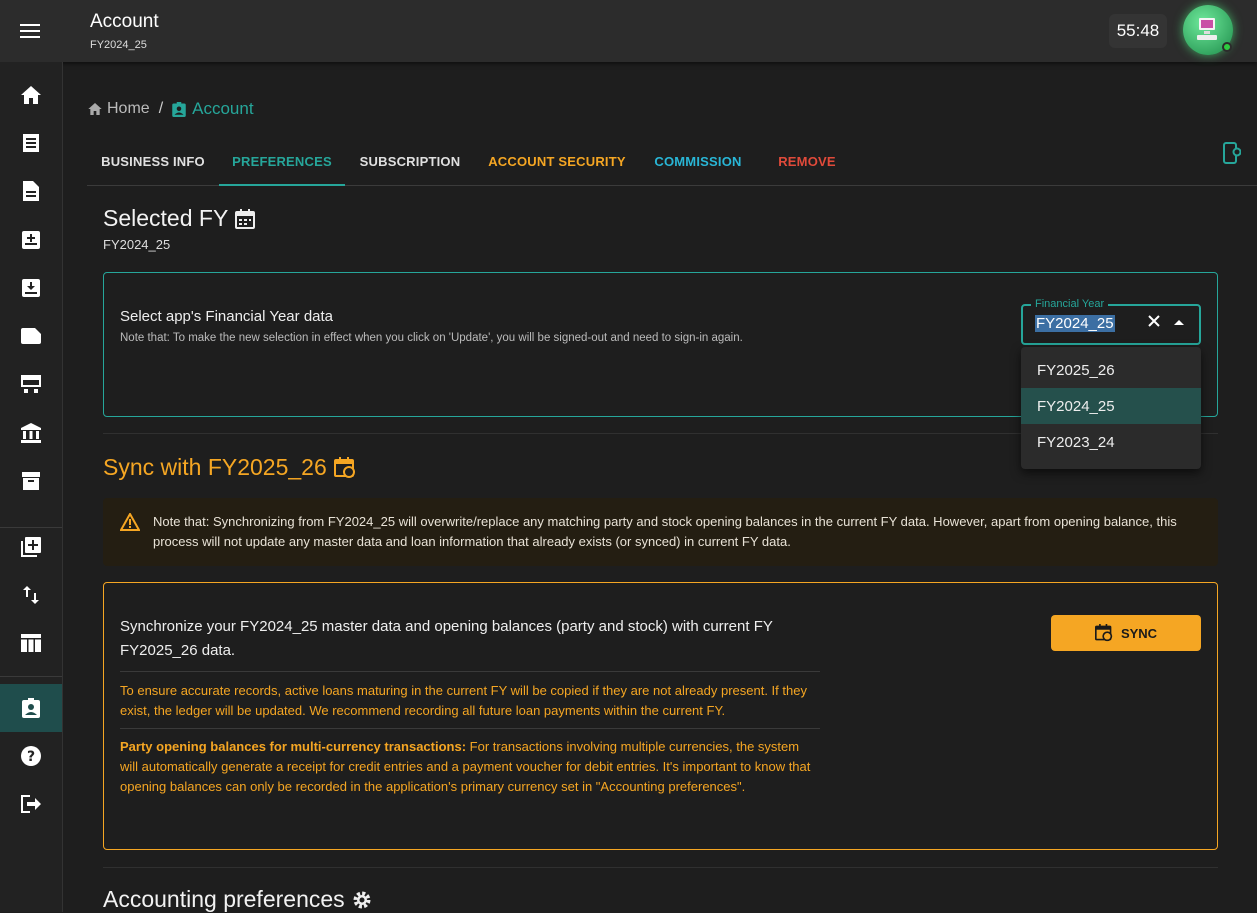 This screenshot has width=1257, height=913. Describe the element at coordinates (223, 108) in the screenshot. I see `breadcrumb-current: Account` at that location.